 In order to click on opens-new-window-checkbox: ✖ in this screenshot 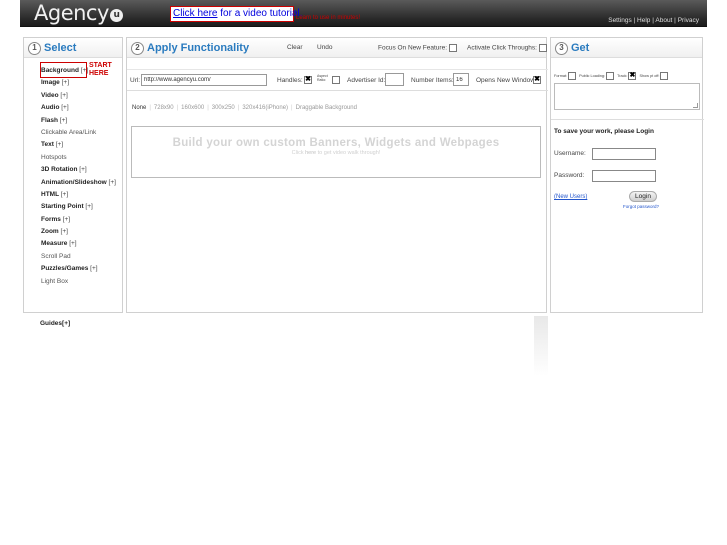, I will do `click(537, 80)`.